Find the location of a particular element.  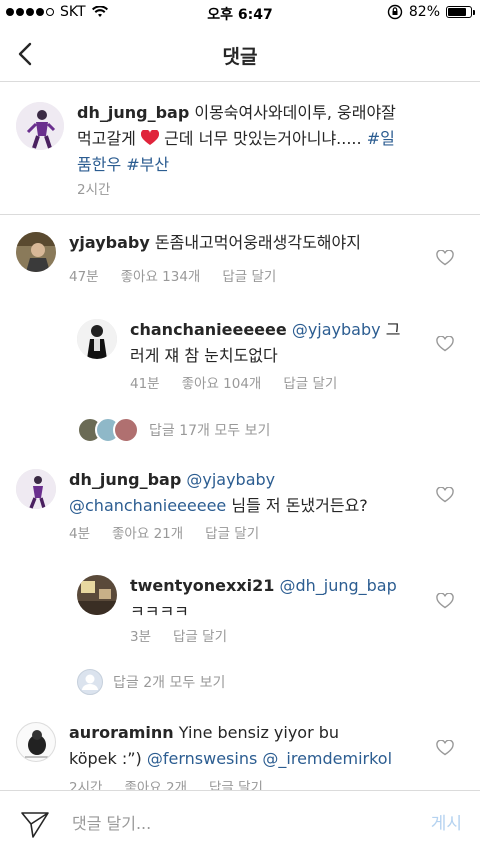

comment-time: 47분 is located at coordinates (84, 277).